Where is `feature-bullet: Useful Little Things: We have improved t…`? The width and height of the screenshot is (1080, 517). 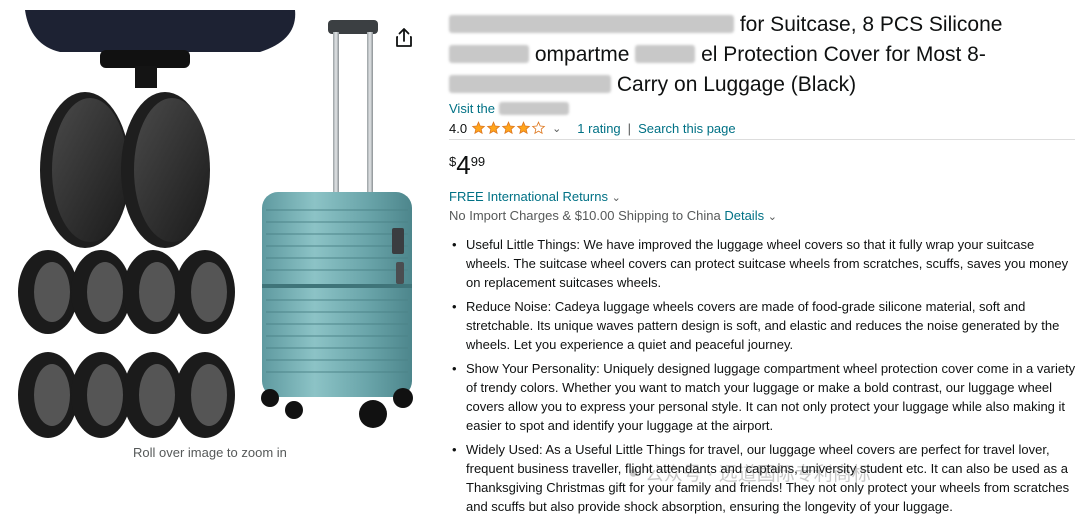 feature-bullet: Useful Little Things: We have improved t… is located at coordinates (763, 263).